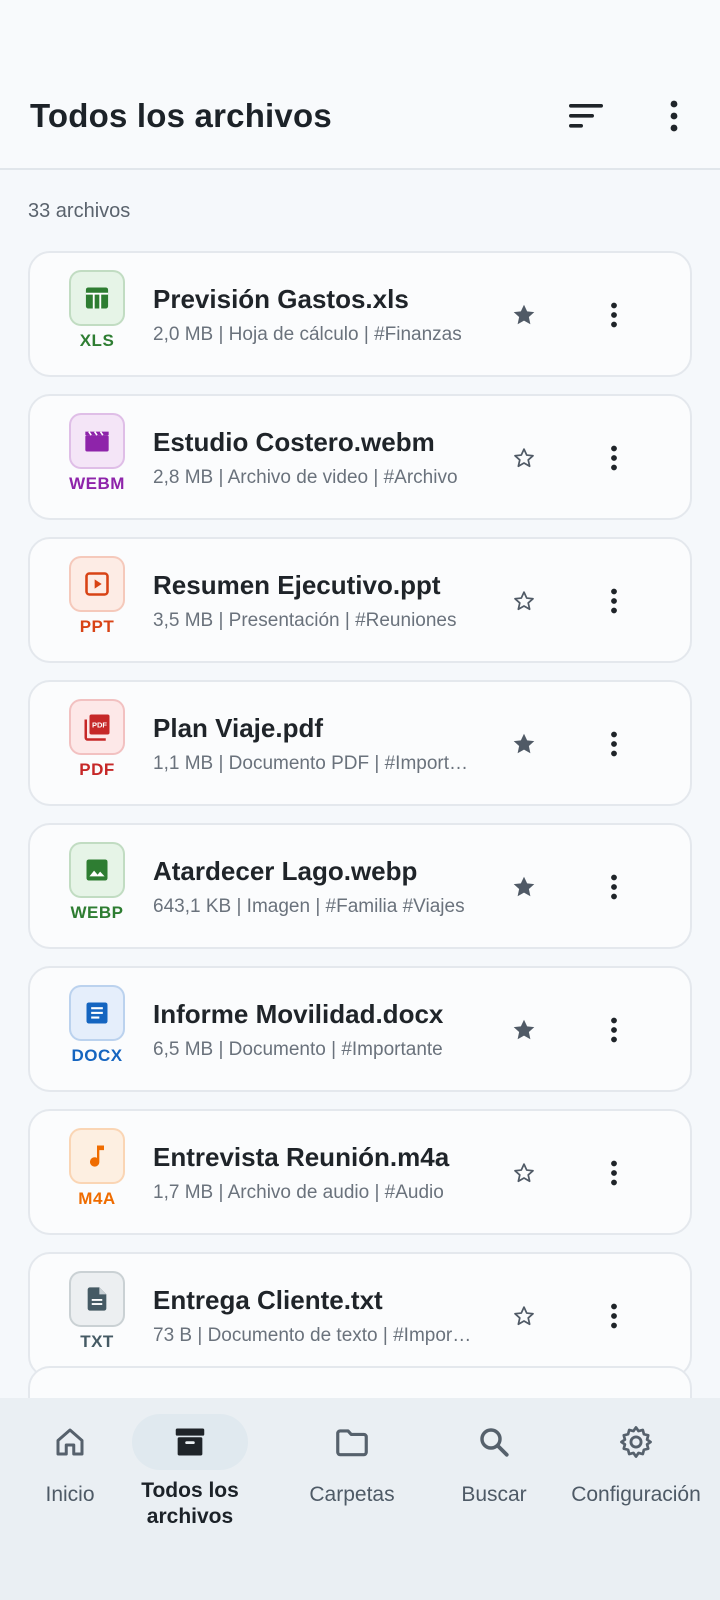 The width and height of the screenshot is (720, 1600). Describe the element at coordinates (352, 1494) in the screenshot. I see `nav-label: Carpetas` at that location.